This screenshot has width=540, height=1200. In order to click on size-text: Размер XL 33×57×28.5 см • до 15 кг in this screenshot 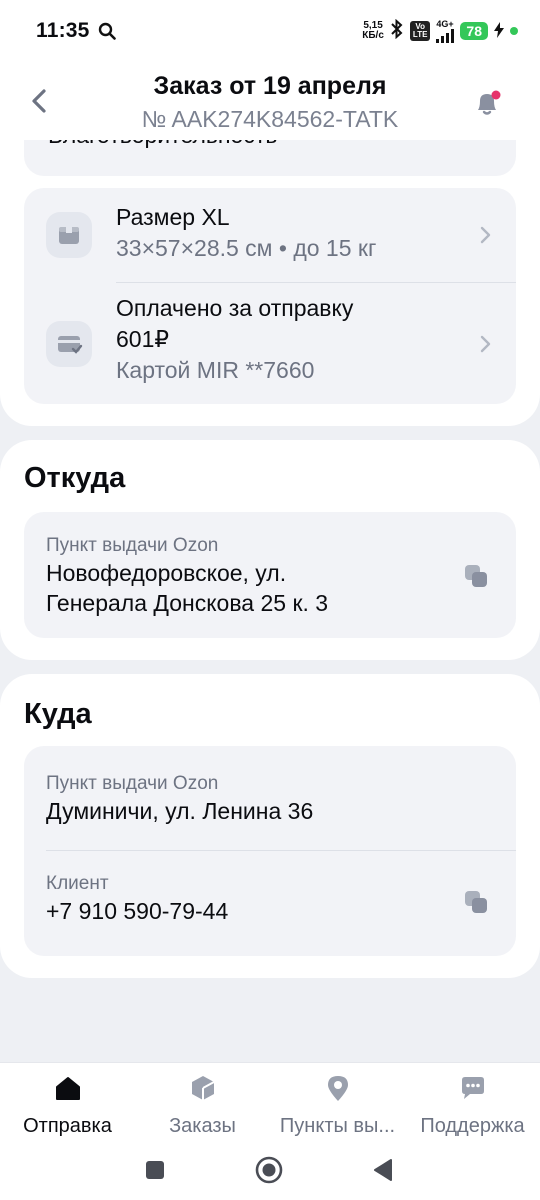, I will do `click(246, 233)`.